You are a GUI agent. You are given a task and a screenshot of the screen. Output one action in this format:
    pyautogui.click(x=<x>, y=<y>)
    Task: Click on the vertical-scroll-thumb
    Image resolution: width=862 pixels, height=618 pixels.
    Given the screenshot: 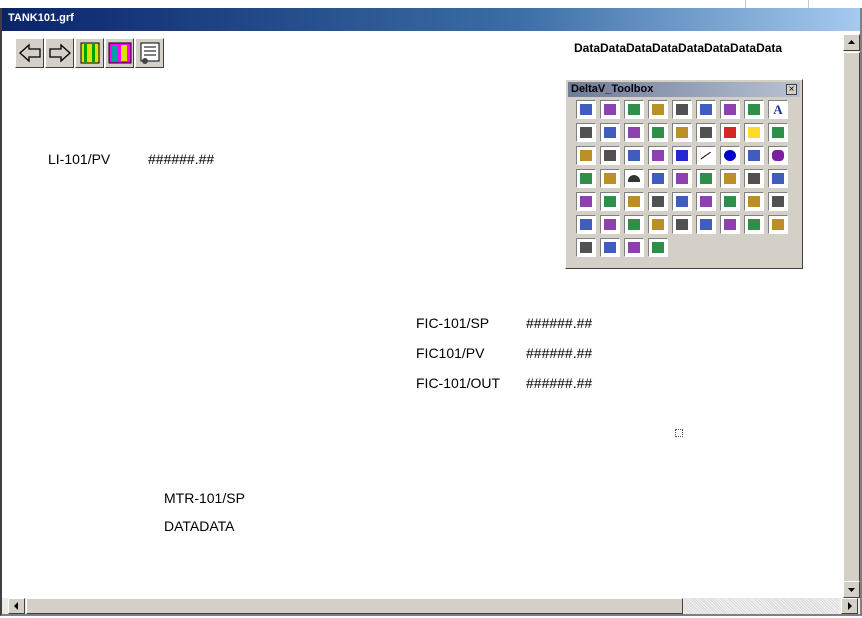 What is the action you would take?
    pyautogui.click(x=851, y=318)
    